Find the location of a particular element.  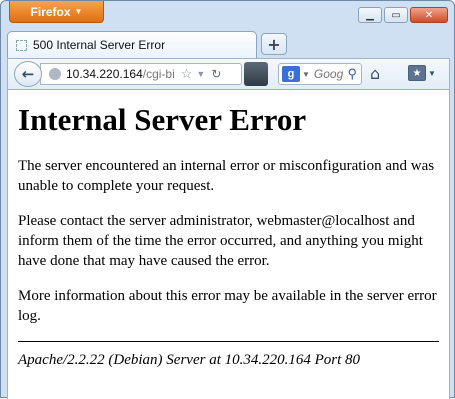

globe-icon is located at coordinates (55, 74).